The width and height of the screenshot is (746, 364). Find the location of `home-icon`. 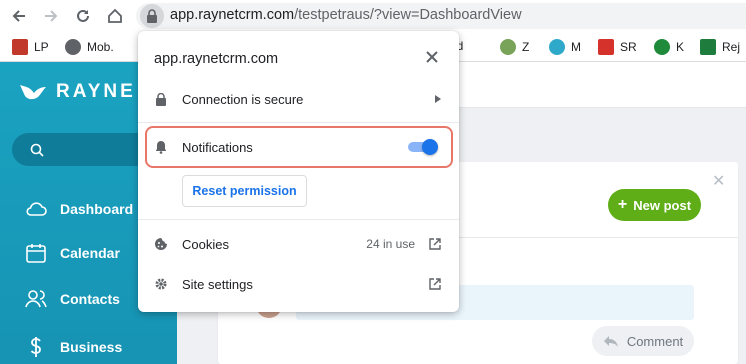

home-icon is located at coordinates (115, 16).